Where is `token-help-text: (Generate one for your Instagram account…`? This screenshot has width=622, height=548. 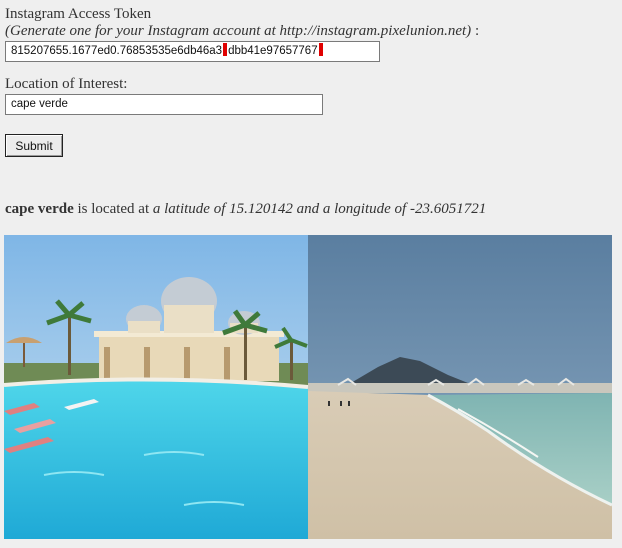
token-help-text: (Generate one for your Instagram account… is located at coordinates (238, 31).